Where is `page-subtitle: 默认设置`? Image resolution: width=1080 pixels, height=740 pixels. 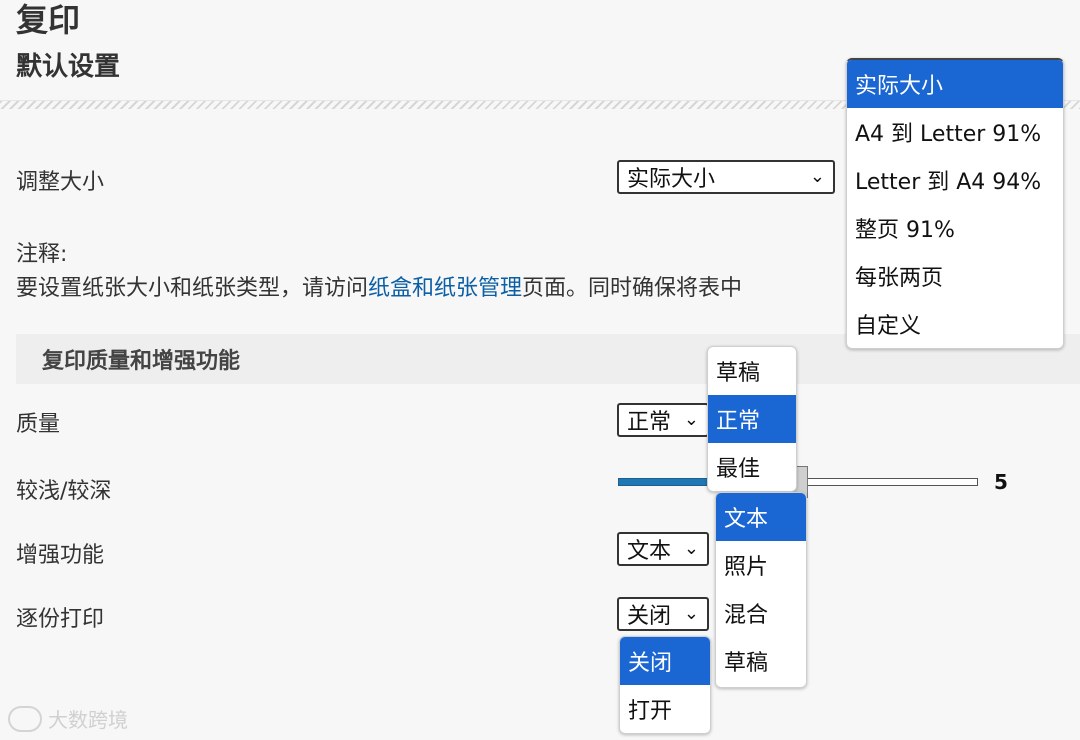
page-subtitle: 默认设置 is located at coordinates (68, 67).